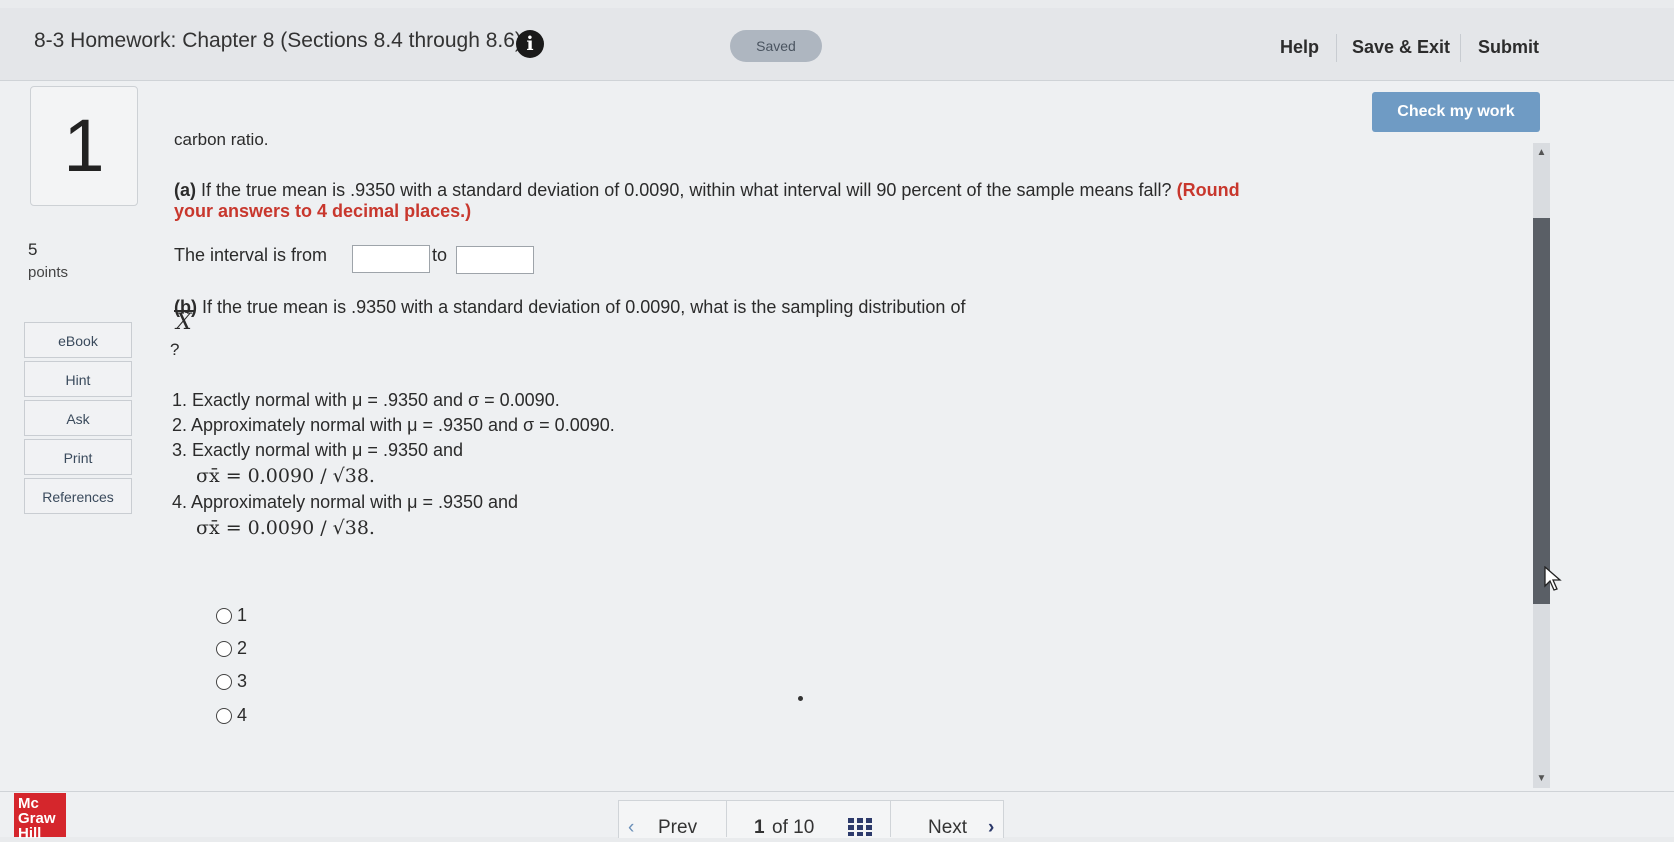 The height and width of the screenshot is (842, 1674). I want to click on next-chevron-icon: ›, so click(991, 828).